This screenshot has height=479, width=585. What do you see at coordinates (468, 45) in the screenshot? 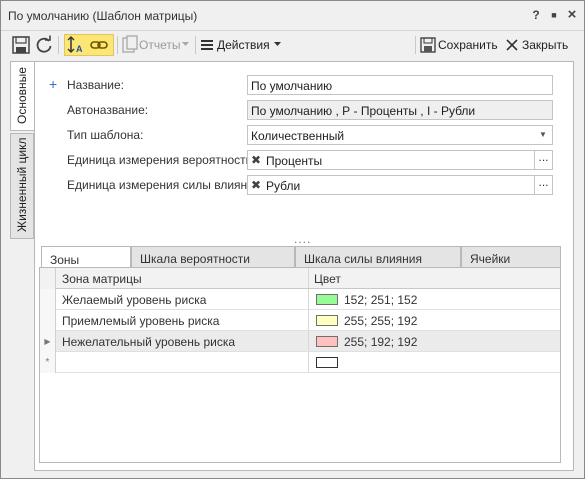
I see `save-button: Сохранить` at bounding box center [468, 45].